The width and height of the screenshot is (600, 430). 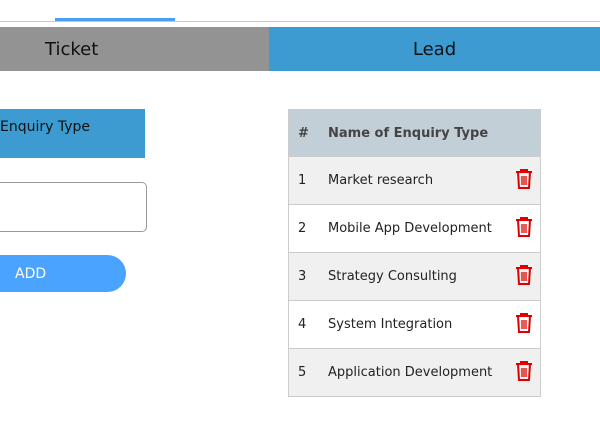 I want to click on top-divider, so click(x=300, y=21).